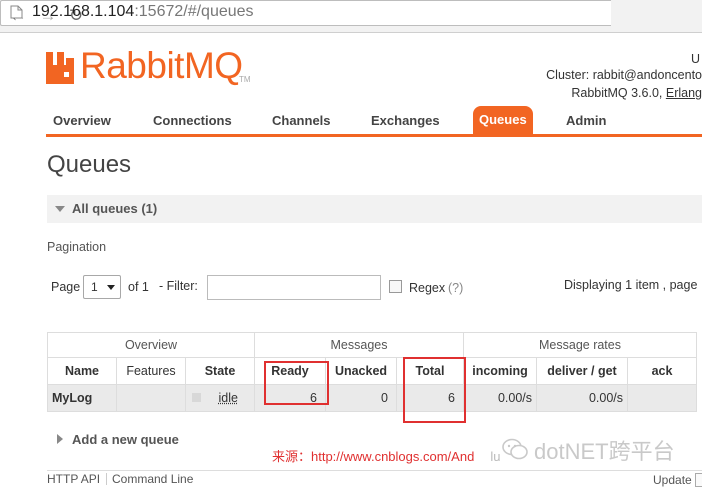 Image resolution: width=702 pixels, height=487 pixels. Describe the element at coordinates (228, 398) in the screenshot. I see `state-text: idle` at that location.